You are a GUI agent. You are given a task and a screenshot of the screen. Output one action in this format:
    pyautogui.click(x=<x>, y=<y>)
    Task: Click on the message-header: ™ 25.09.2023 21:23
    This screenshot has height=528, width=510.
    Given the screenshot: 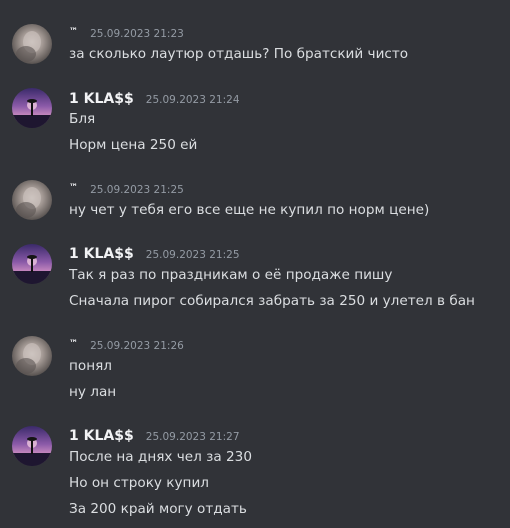 What is the action you would take?
    pyautogui.click(x=126, y=32)
    